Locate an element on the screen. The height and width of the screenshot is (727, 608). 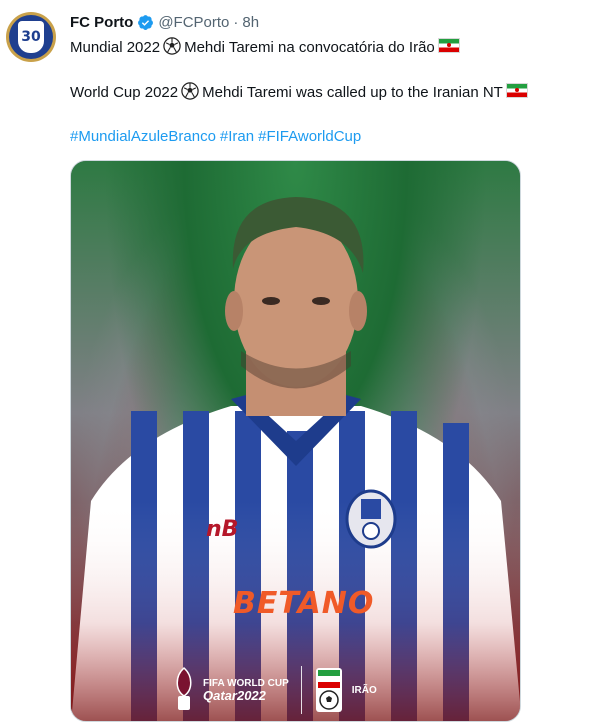
svg-text: nB is located at coordinates (222, 529).